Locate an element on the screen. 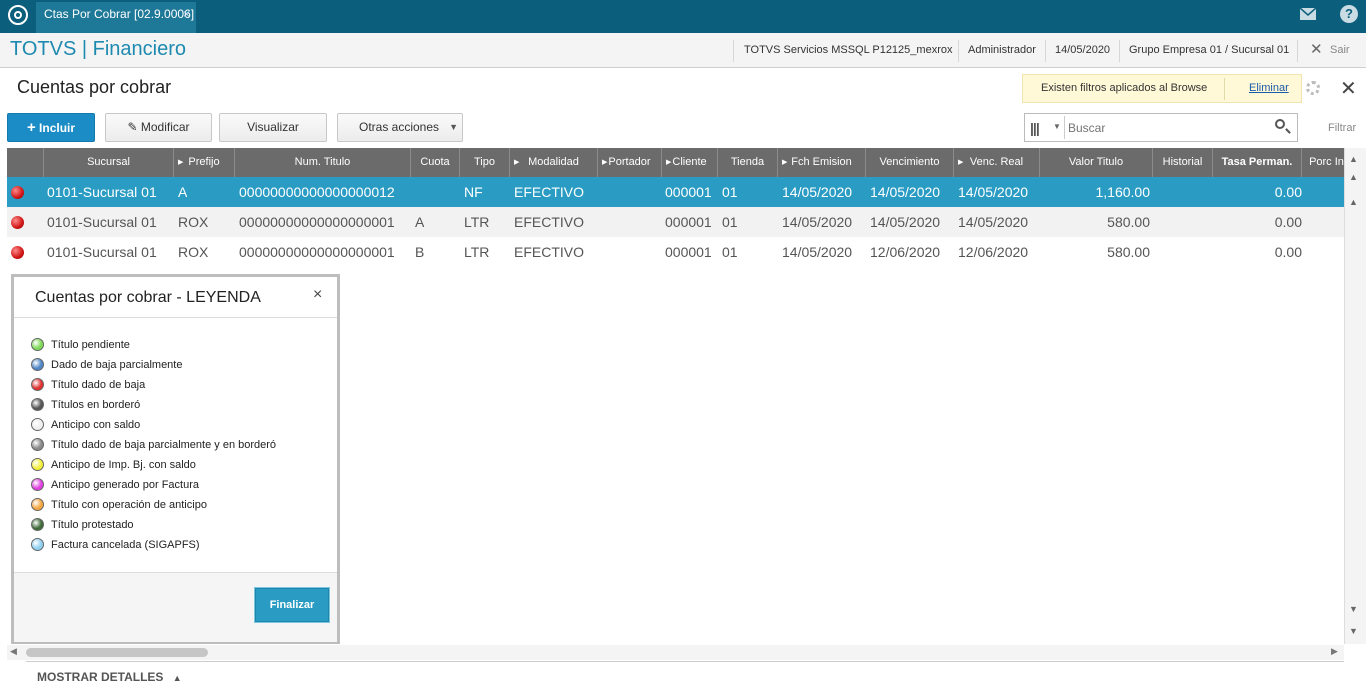  column-header: ▶ Portador is located at coordinates (630, 162).